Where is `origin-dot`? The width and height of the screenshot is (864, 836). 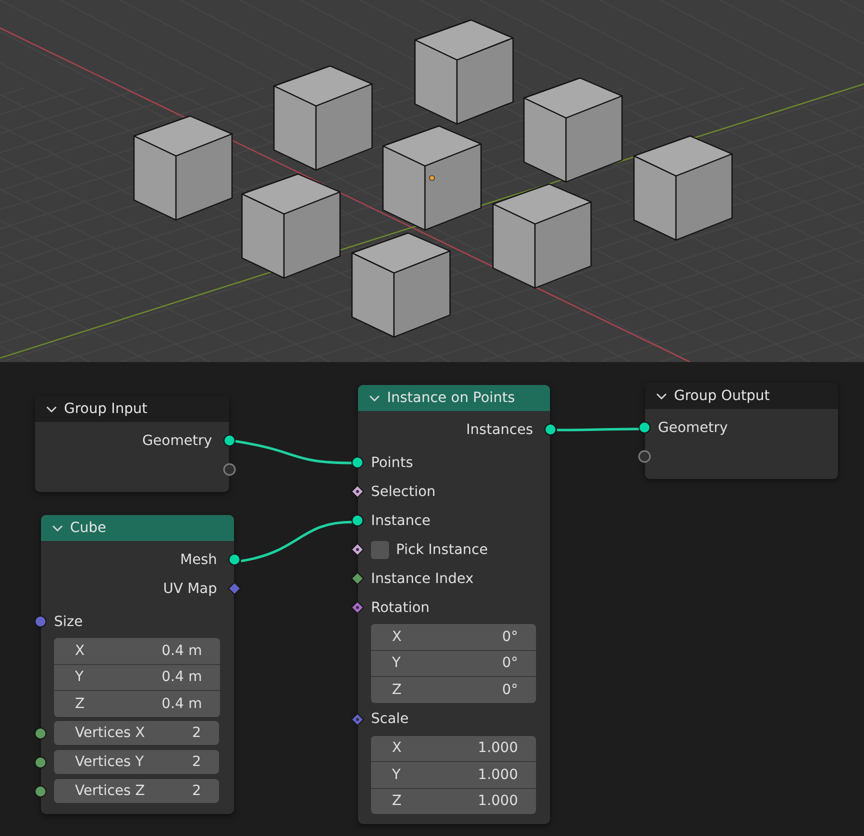 origin-dot is located at coordinates (432, 178).